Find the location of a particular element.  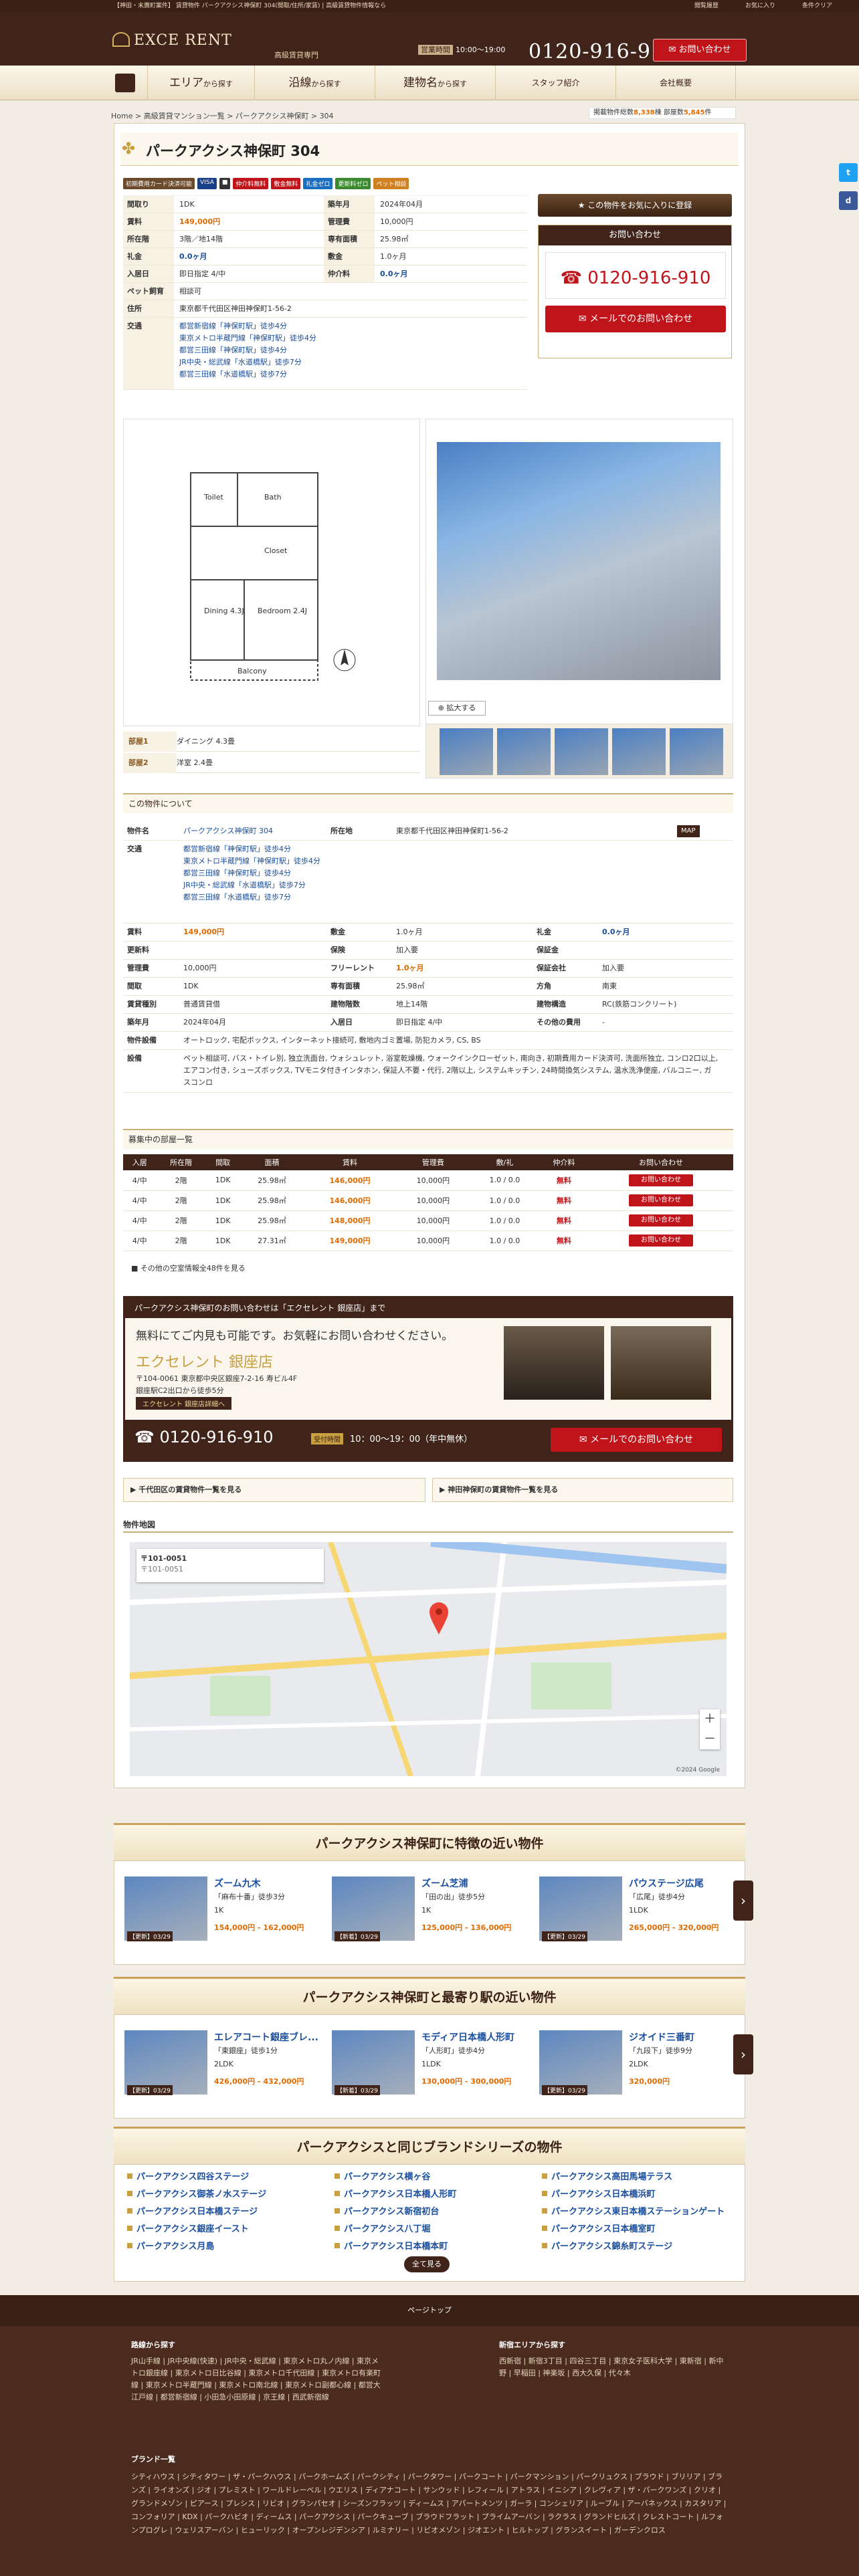

nearest-card: 【更新】03/29 ジオイド三番町 「九段下」徒歩9分 2LDK 320,000円 is located at coordinates (636, 2080).